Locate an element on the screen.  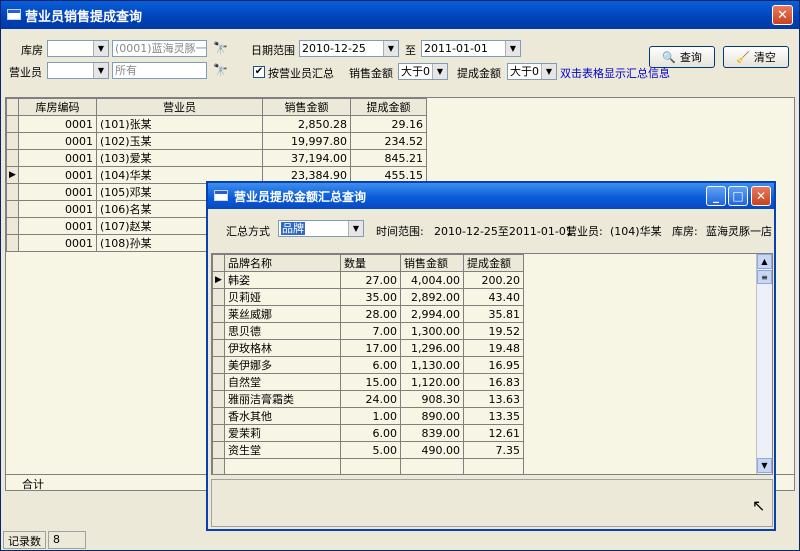
table-cell: 1,296.00 is located at coordinates (432, 348).